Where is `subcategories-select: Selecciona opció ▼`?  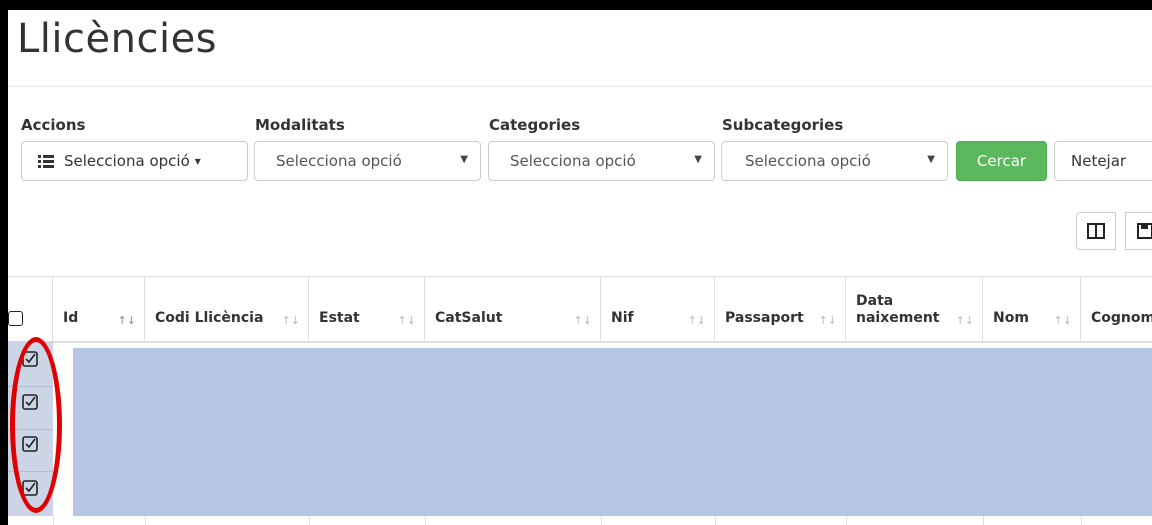 subcategories-select: Selecciona opció ▼ is located at coordinates (834, 161).